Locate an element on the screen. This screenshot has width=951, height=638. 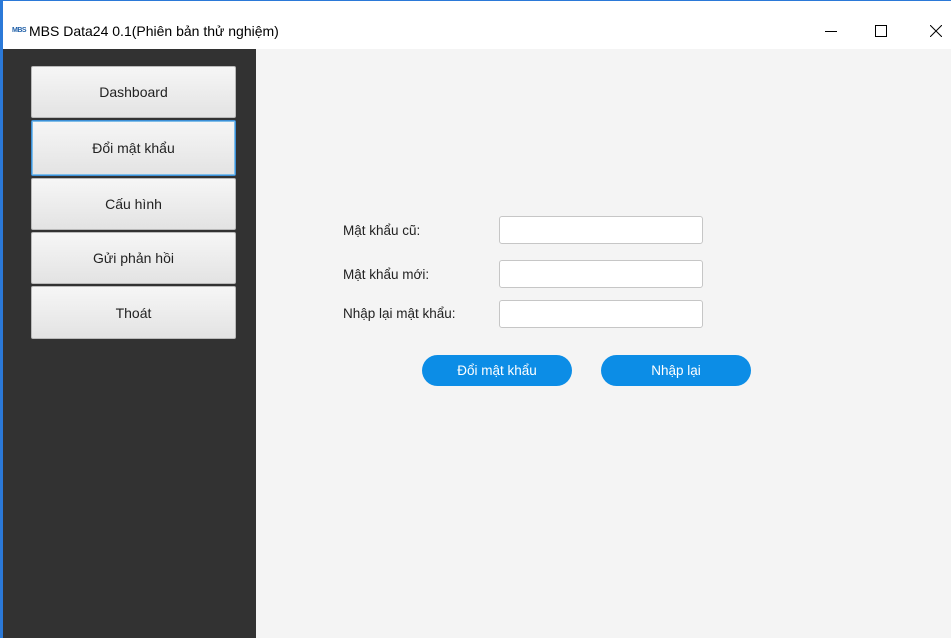
sidebar-item-label: Thoát is located at coordinates (133, 312).